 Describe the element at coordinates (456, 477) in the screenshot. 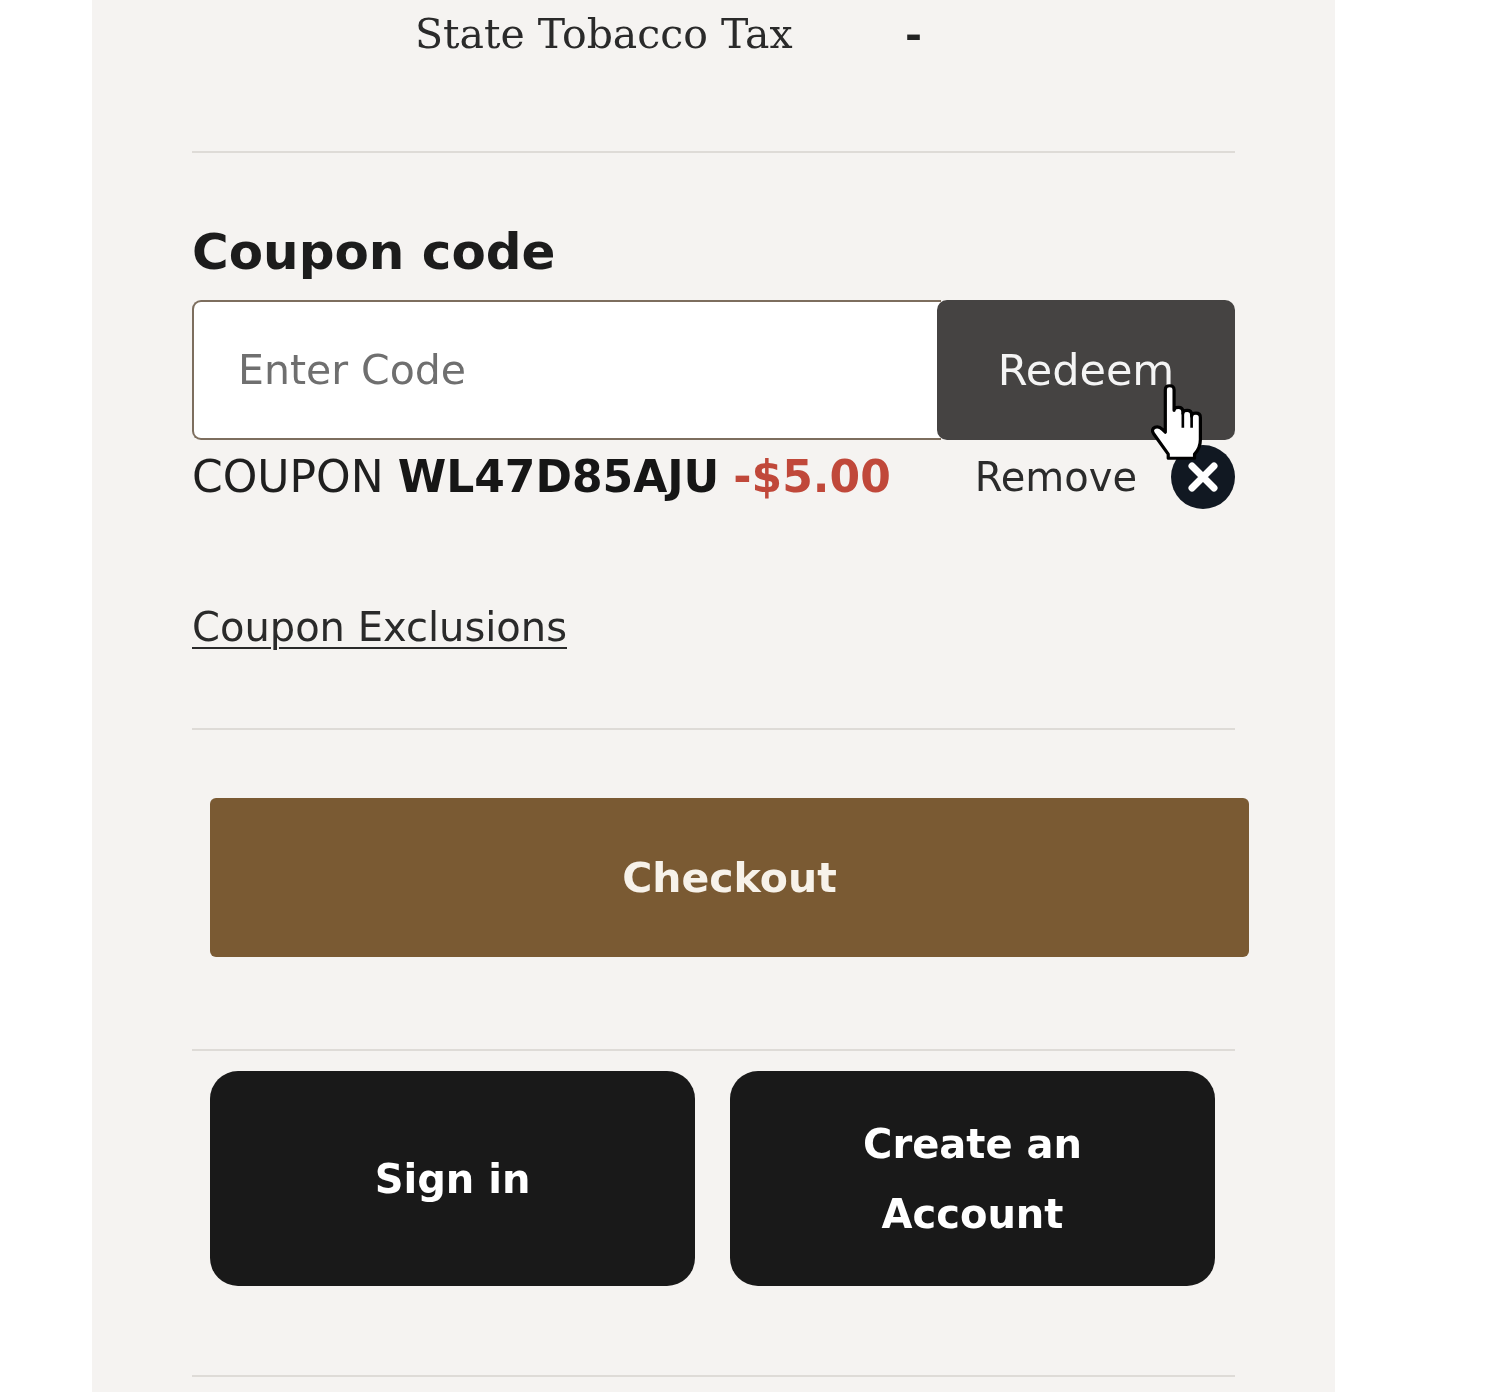

I see `applied-coupon-text: COUPON WL47D85AJU` at that location.